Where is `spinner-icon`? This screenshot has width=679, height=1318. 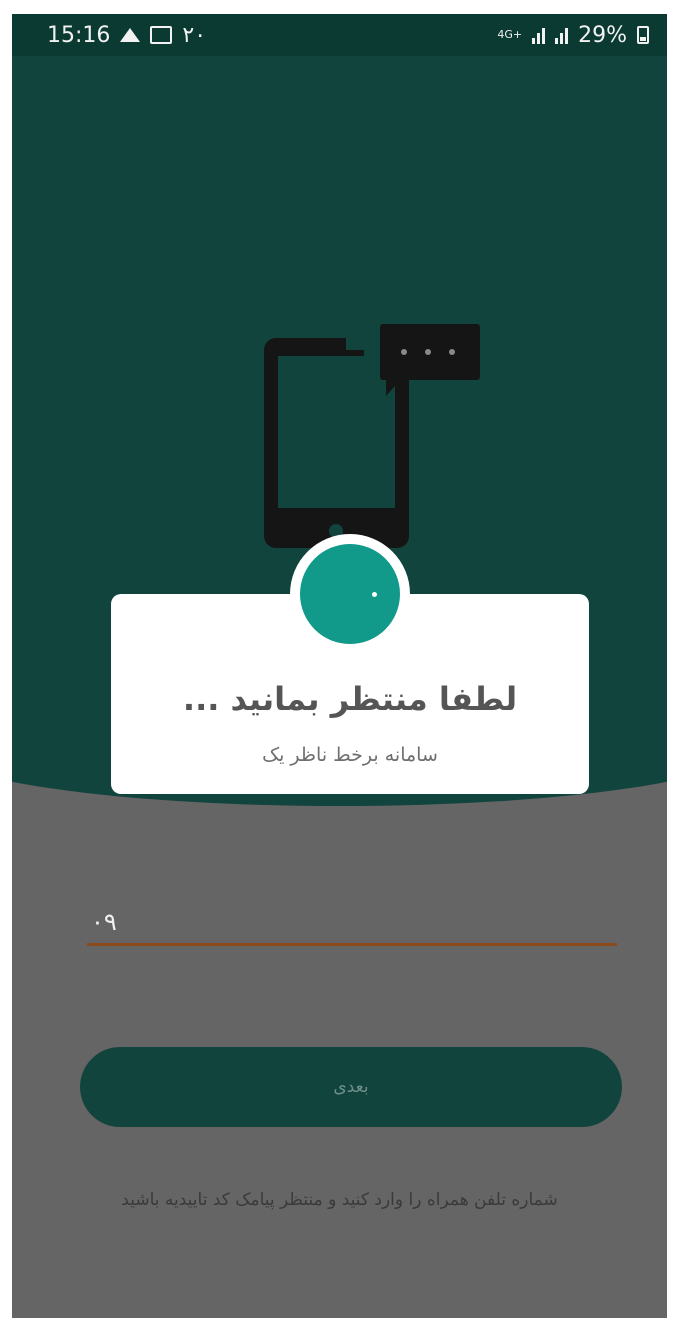 spinner-icon is located at coordinates (350, 594).